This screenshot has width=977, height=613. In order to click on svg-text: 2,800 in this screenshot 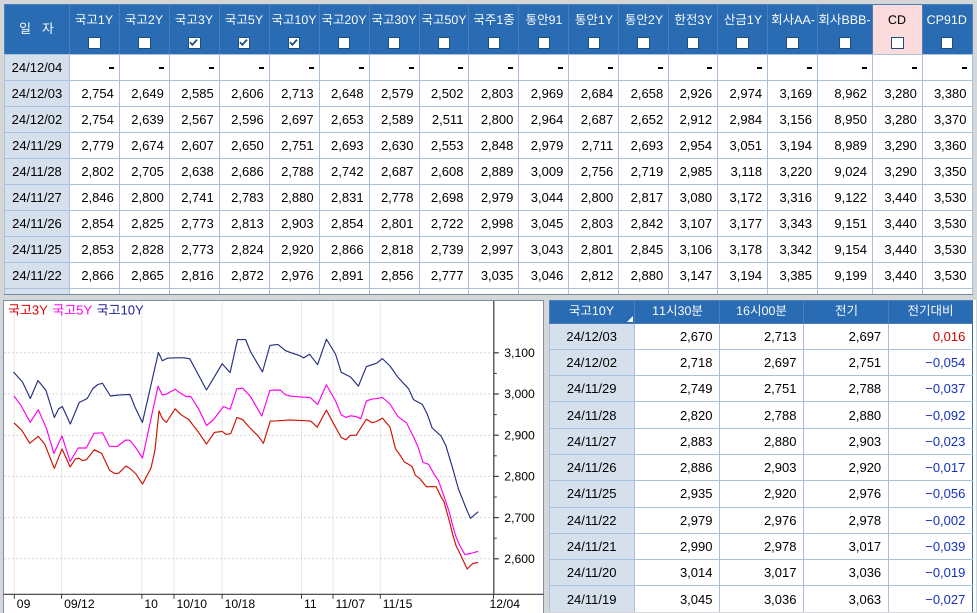, I will do `click(519, 477)`.